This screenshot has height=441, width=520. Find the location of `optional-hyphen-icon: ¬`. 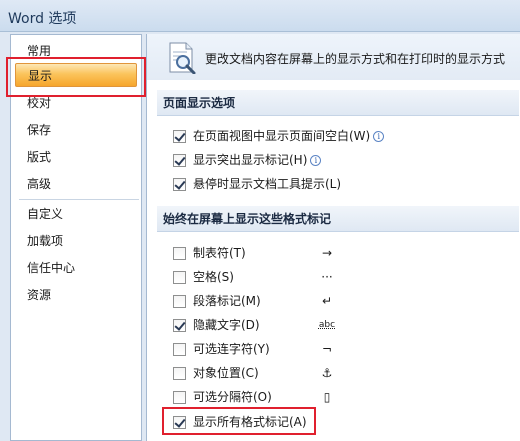

optional-hyphen-icon: ¬ is located at coordinates (327, 349).